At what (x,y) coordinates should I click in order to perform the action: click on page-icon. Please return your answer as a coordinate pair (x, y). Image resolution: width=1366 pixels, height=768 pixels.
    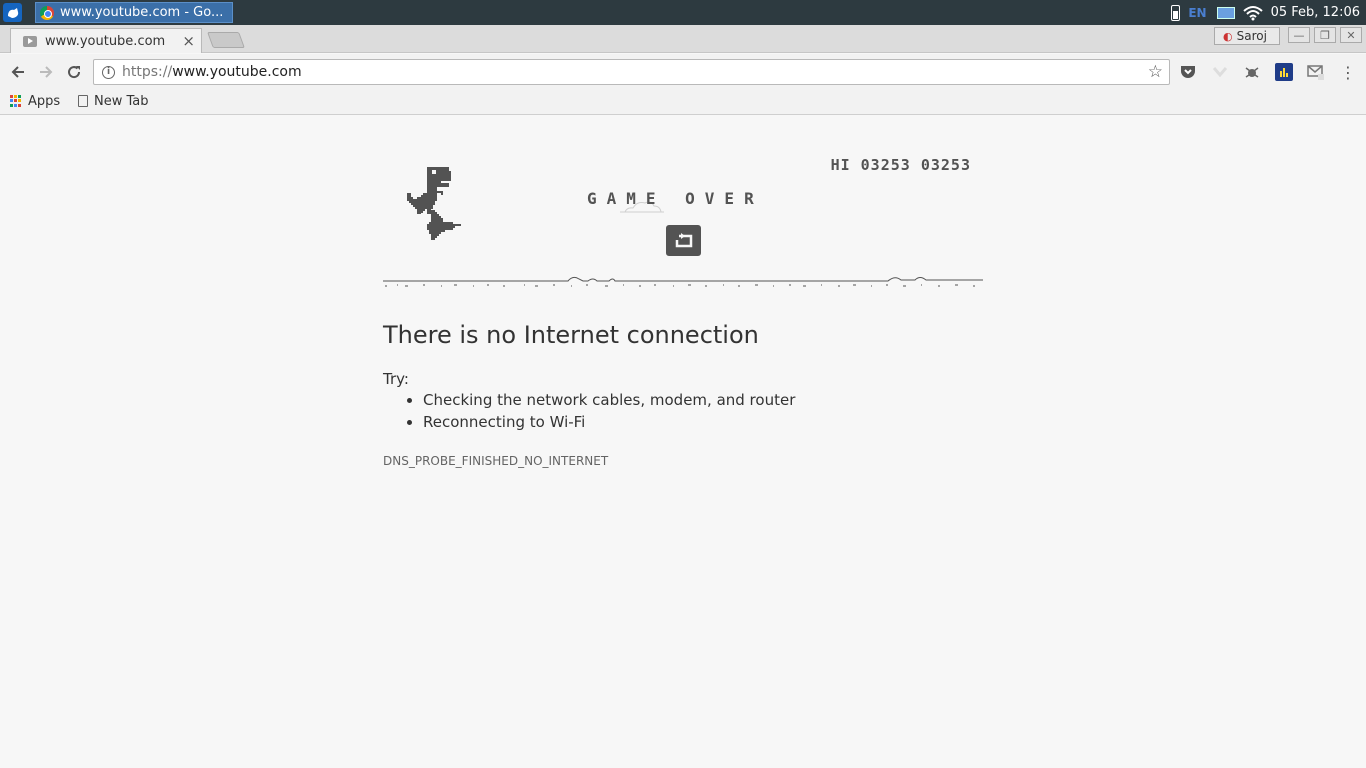
    Looking at the image, I should click on (83, 101).